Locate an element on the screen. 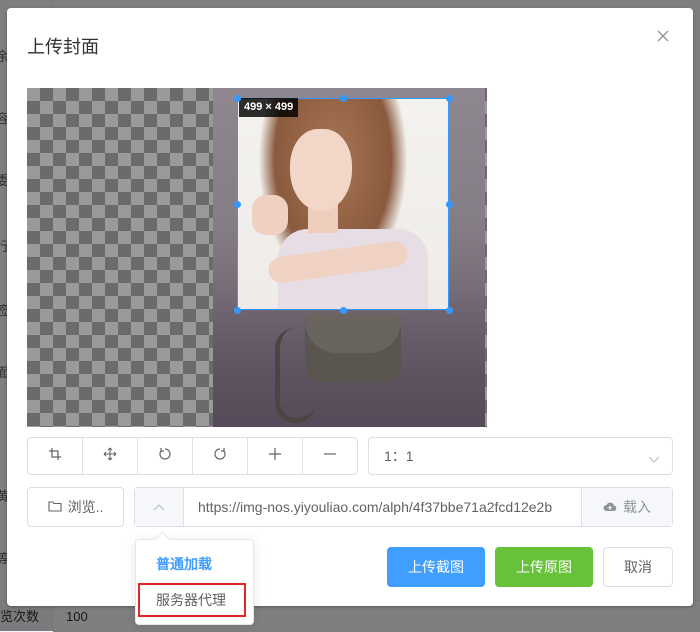 Image resolution: width=700 pixels, height=632 pixels. chevron-up-icon is located at coordinates (159, 507).